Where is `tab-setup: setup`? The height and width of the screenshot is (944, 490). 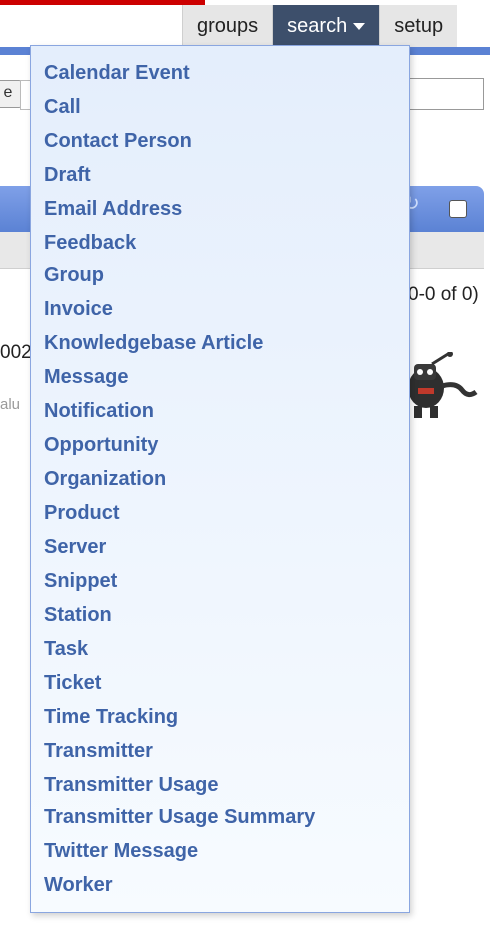 tab-setup: setup is located at coordinates (418, 26).